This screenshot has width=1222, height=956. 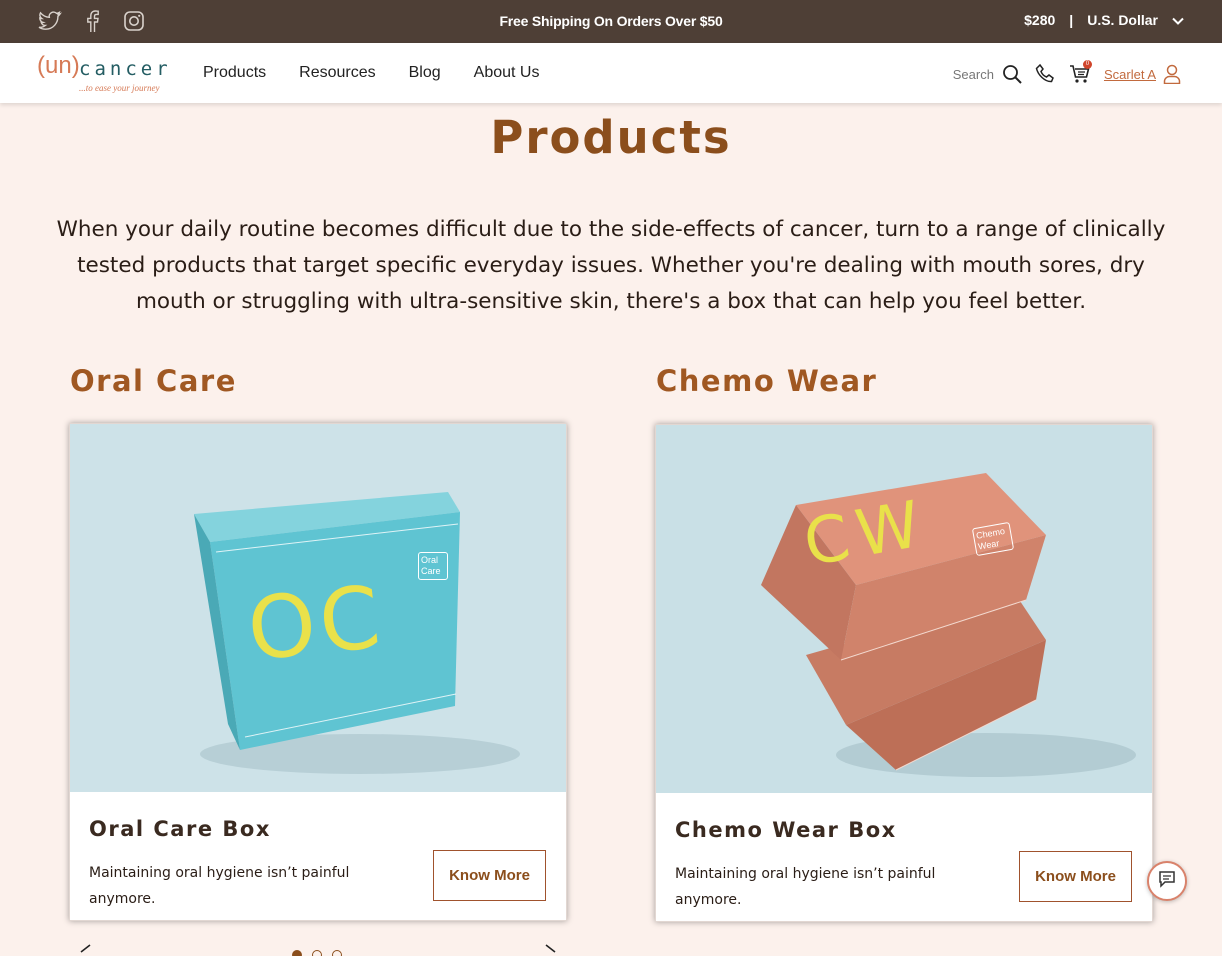 I want to click on section-heading-oral-care: Oral Care, so click(x=153, y=381).